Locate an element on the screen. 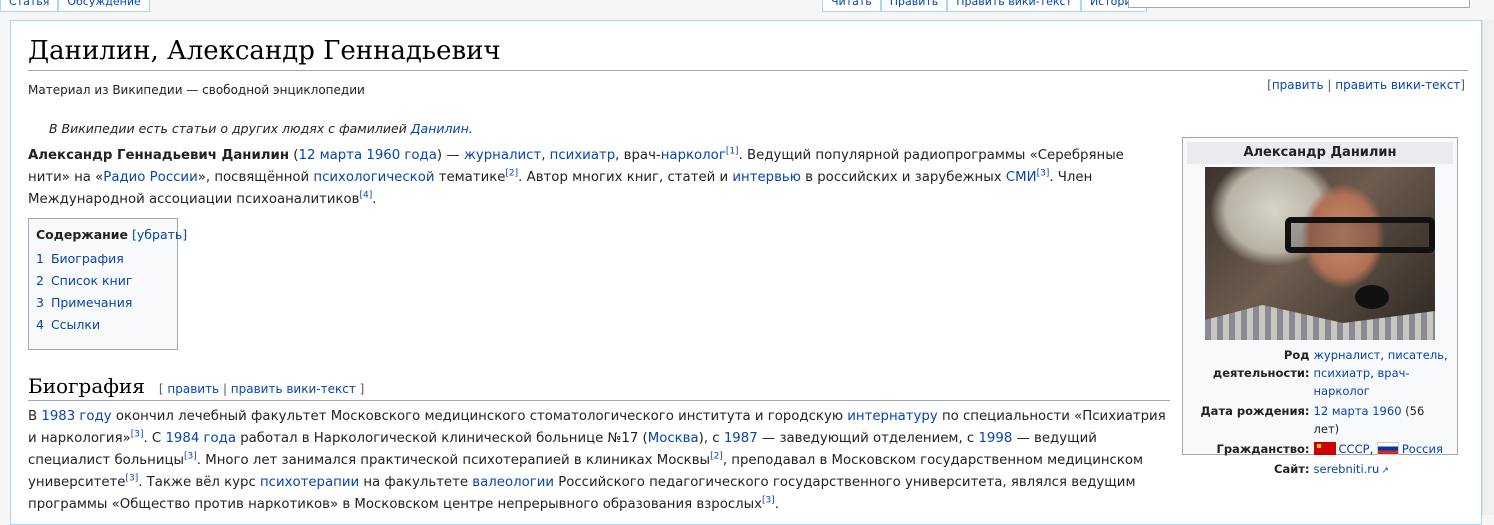 The width and height of the screenshot is (1494, 525). section-edit-links: [ править | править вики-текст ] is located at coordinates (261, 389).